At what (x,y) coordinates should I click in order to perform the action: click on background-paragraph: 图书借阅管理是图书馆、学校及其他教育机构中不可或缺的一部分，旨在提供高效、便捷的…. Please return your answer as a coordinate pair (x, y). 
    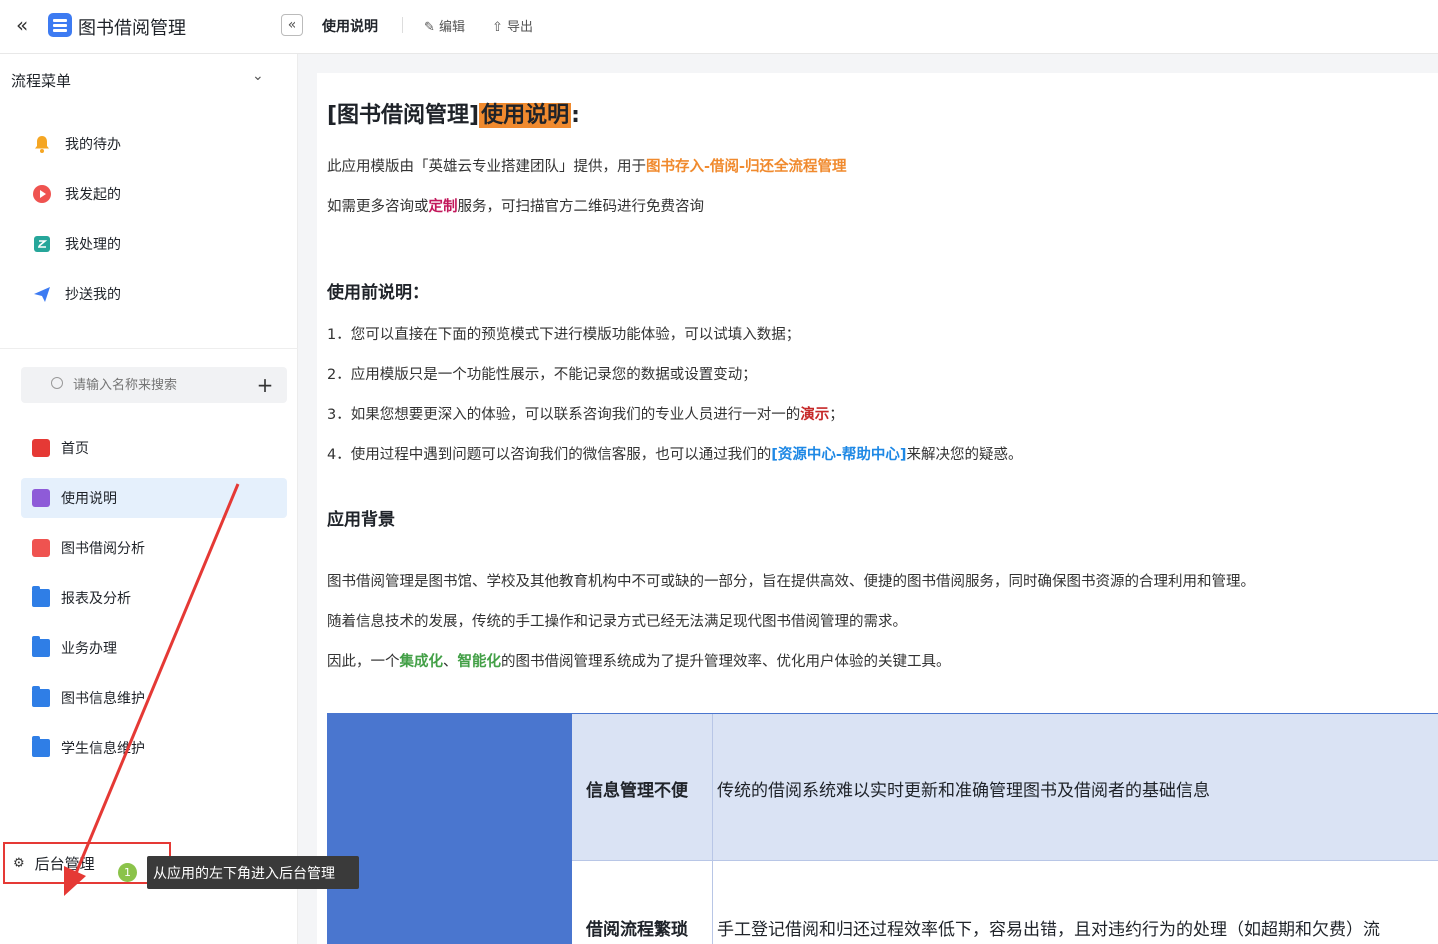
    Looking at the image, I should click on (791, 582).